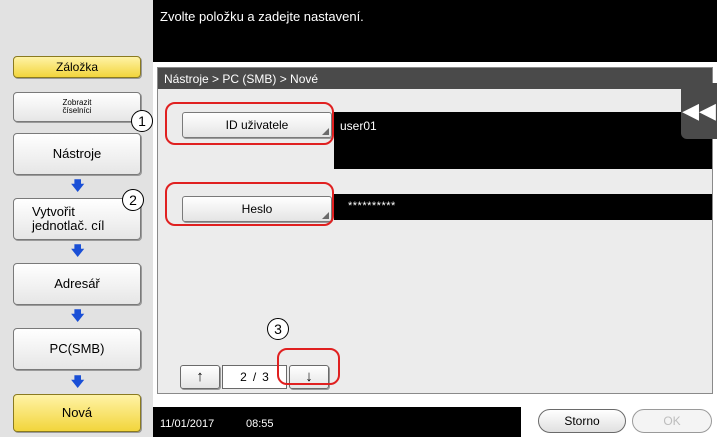 This screenshot has width=717, height=437. What do you see at coordinates (523, 207) in the screenshot?
I see `password-value: **********` at bounding box center [523, 207].